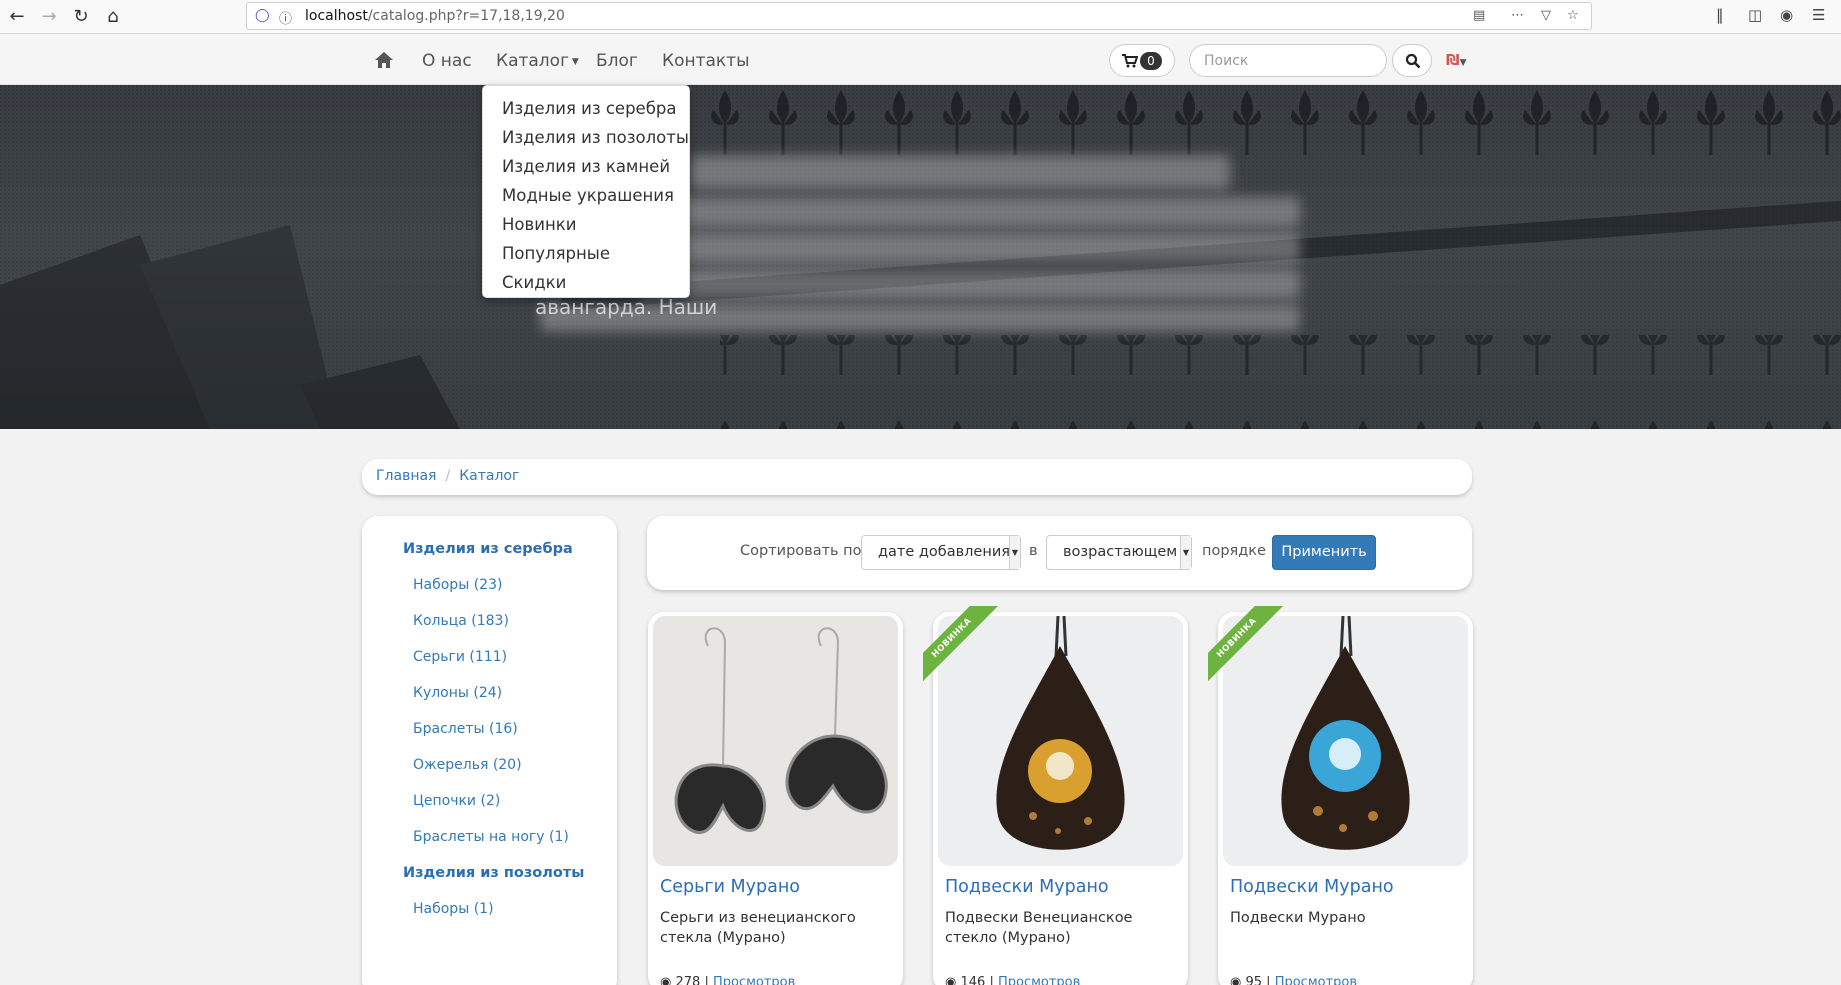 The width and height of the screenshot is (1841, 985). Describe the element at coordinates (447, 61) in the screenshot. I see `nav-about: О нас` at that location.